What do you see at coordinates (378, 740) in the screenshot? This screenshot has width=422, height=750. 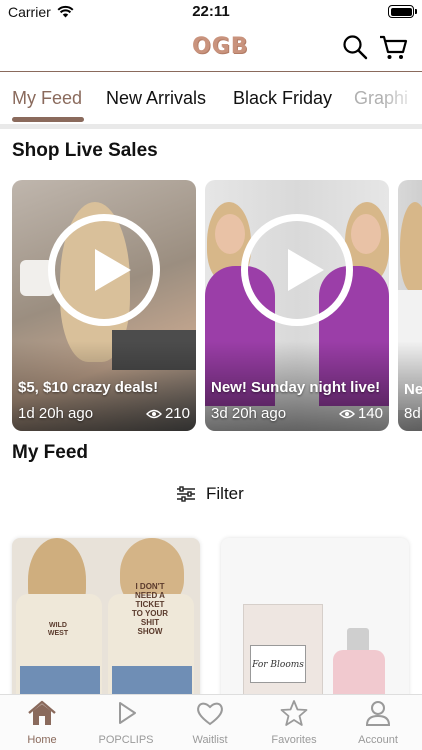 I see `tabbar-label: Account` at bounding box center [378, 740].